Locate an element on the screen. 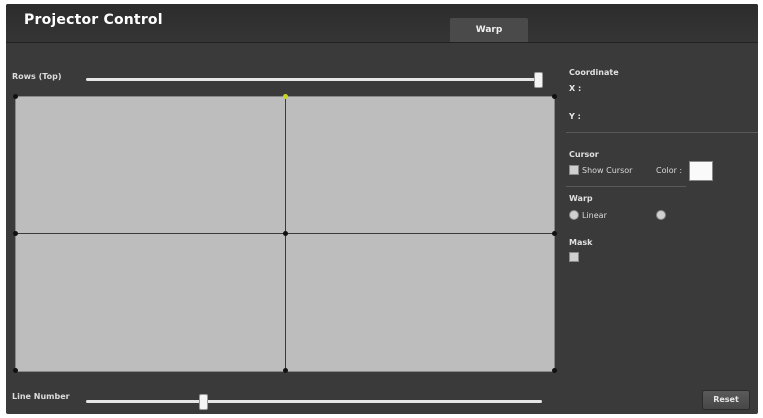 The height and width of the screenshot is (418, 763). mask-title: Mask is located at coordinates (581, 242).